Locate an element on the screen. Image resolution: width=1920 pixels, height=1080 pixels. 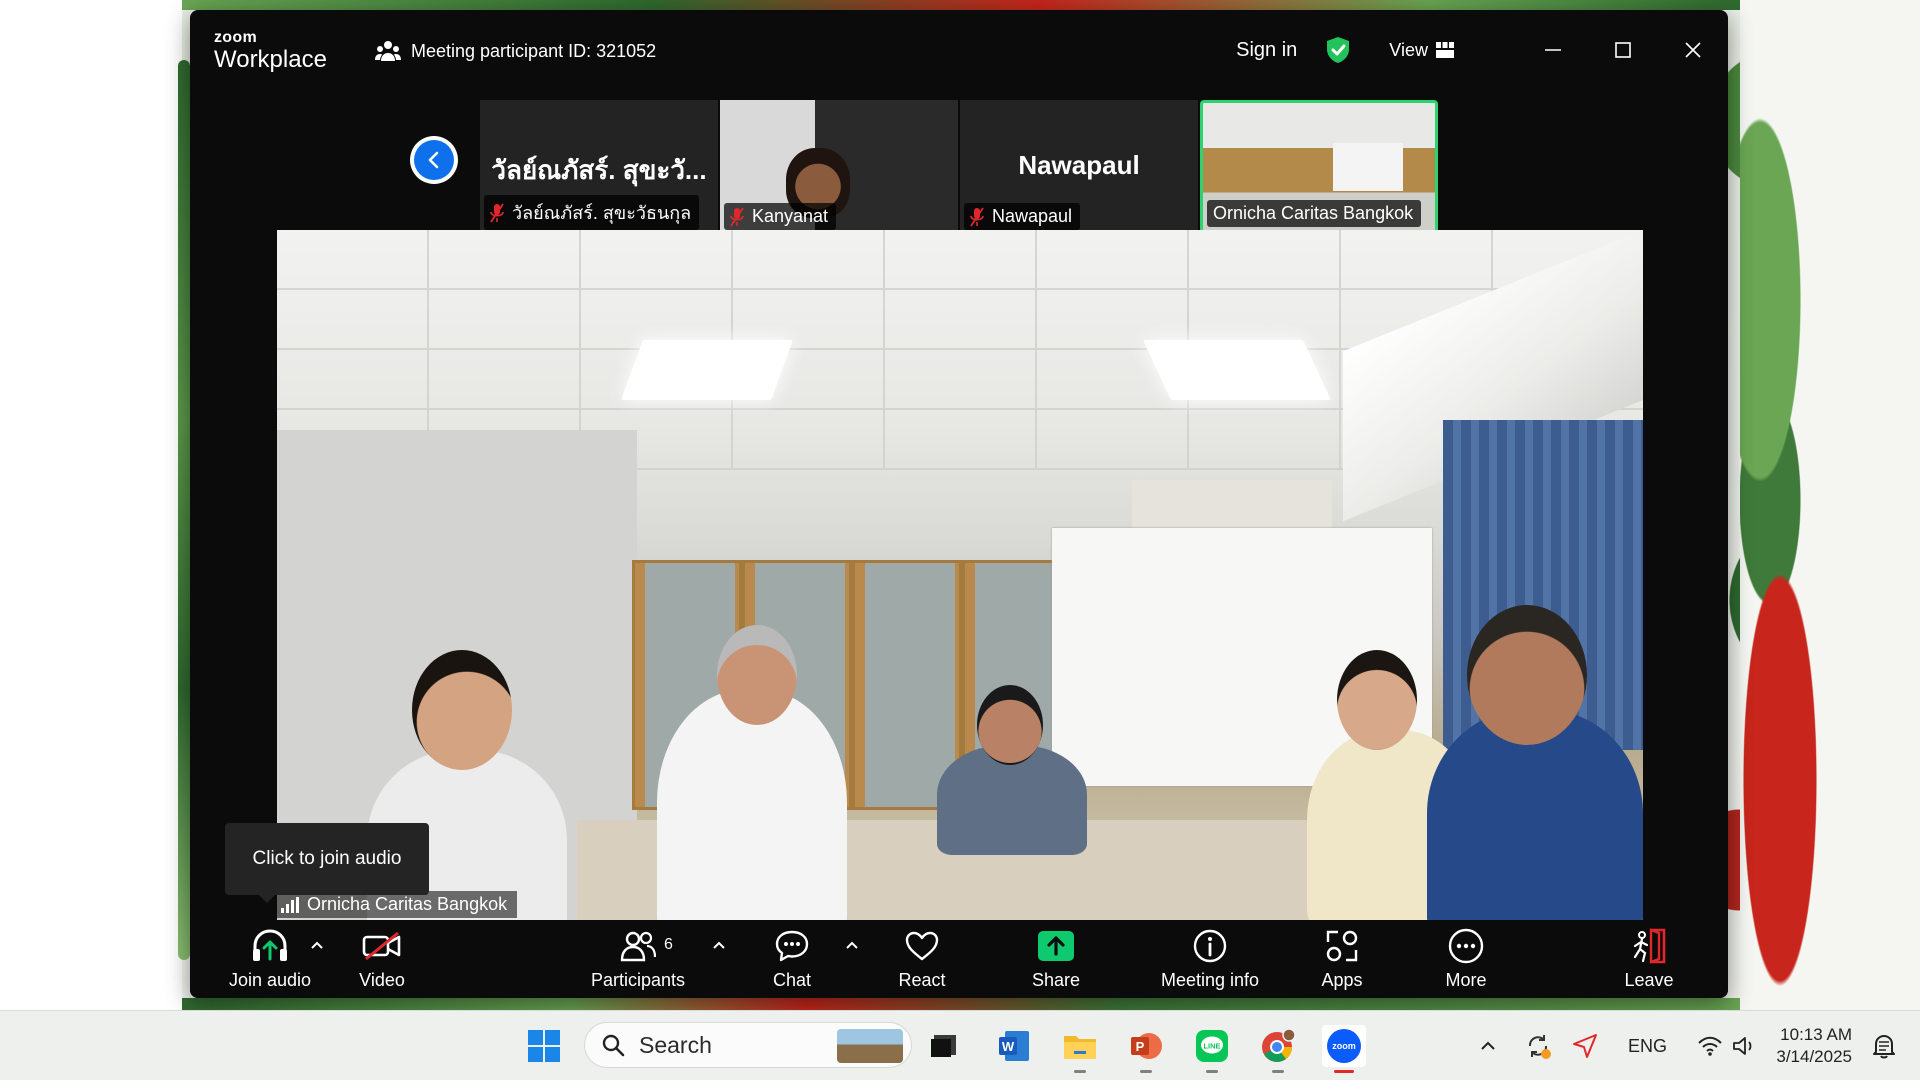
wallpaper-leaf-border is located at coordinates (184, 510).